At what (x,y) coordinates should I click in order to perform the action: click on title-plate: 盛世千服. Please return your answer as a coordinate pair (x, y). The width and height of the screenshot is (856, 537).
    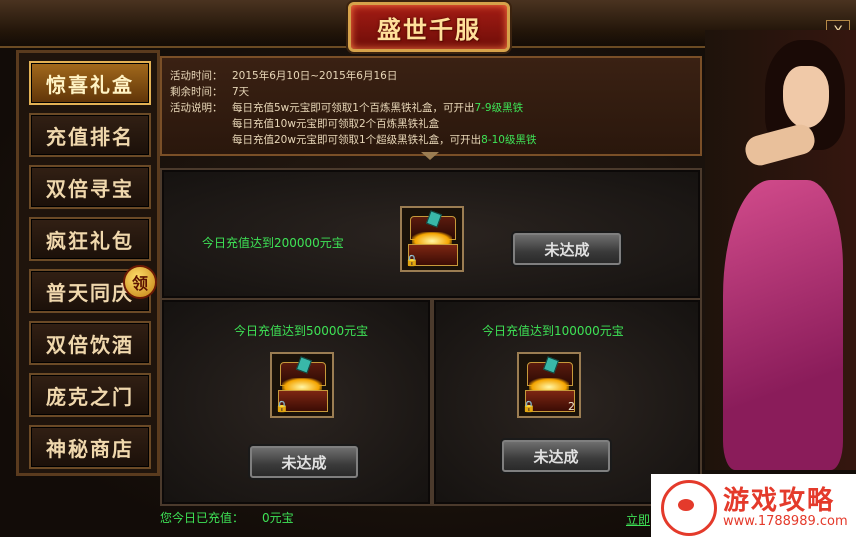
    Looking at the image, I should click on (429, 27).